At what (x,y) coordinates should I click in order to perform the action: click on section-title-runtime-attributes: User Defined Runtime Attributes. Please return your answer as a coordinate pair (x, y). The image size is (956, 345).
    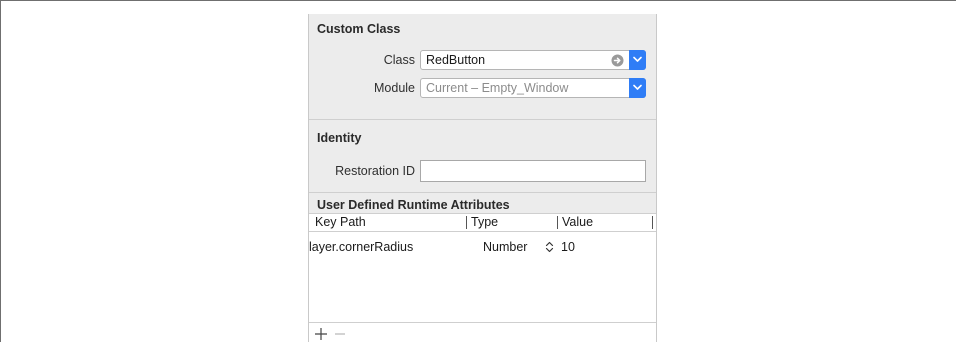
    Looking at the image, I should click on (413, 205).